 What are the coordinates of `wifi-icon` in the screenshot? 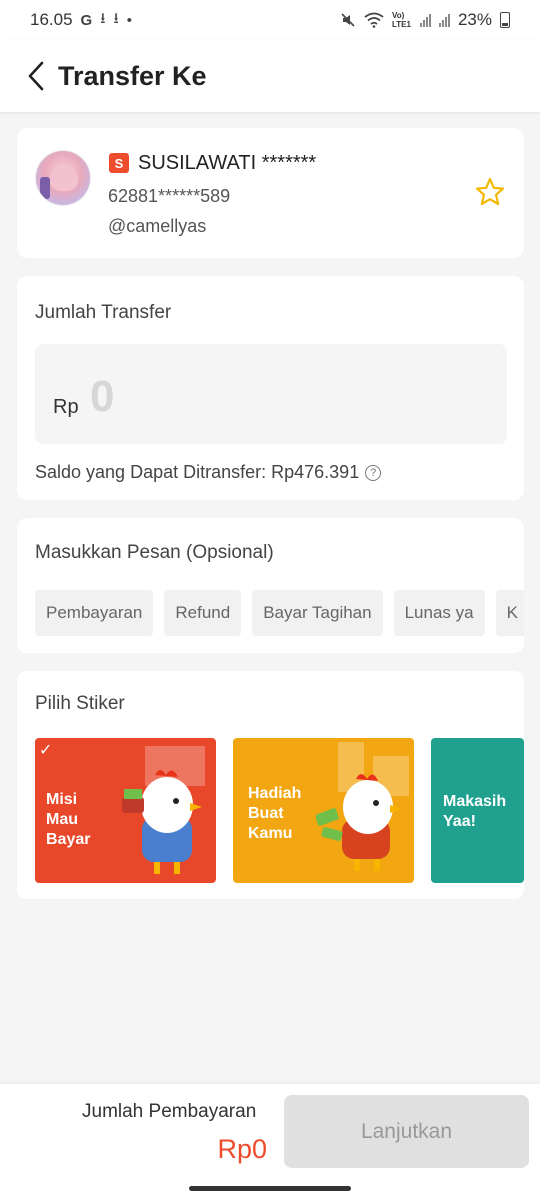 It's located at (374, 20).